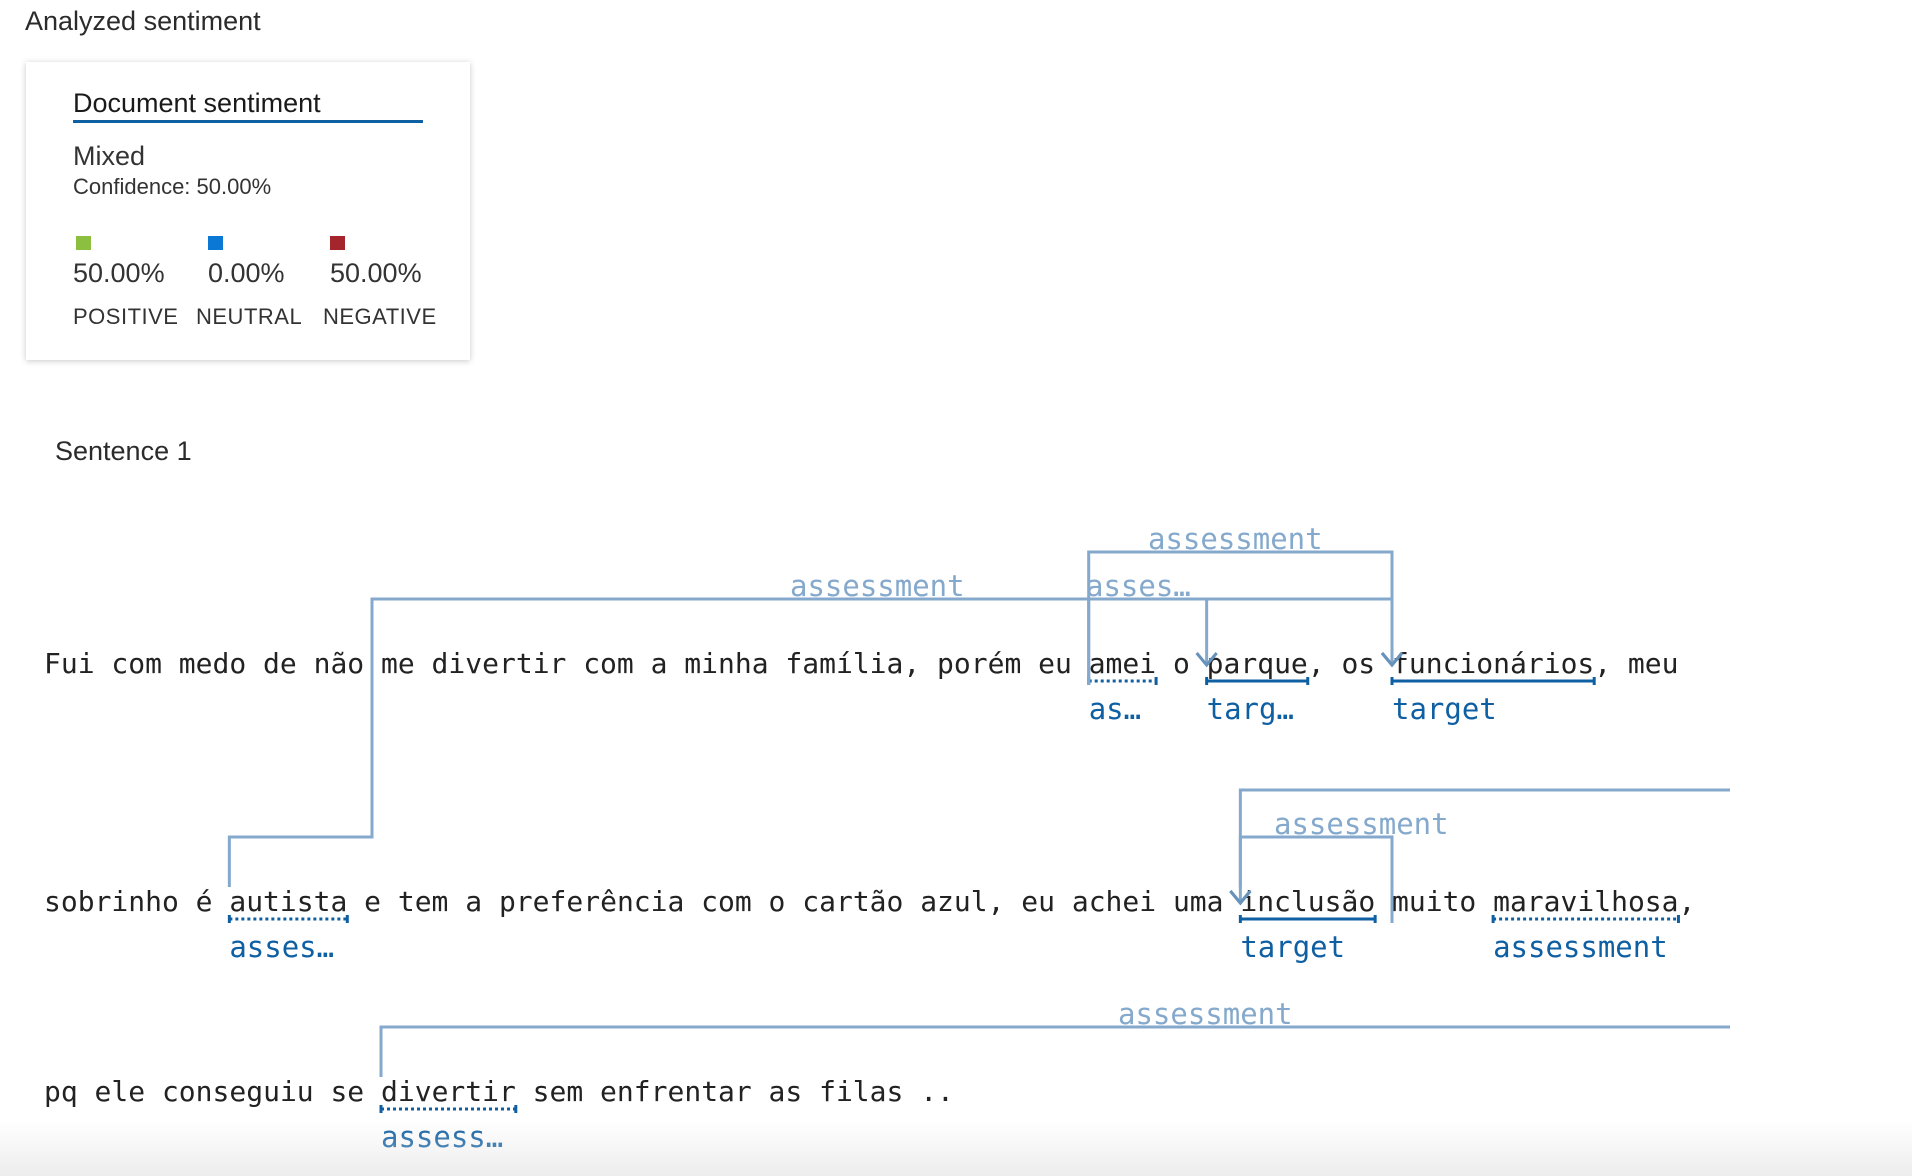 The image size is (1912, 1176). What do you see at coordinates (852, 663) in the screenshot?
I see `token-word: família,` at bounding box center [852, 663].